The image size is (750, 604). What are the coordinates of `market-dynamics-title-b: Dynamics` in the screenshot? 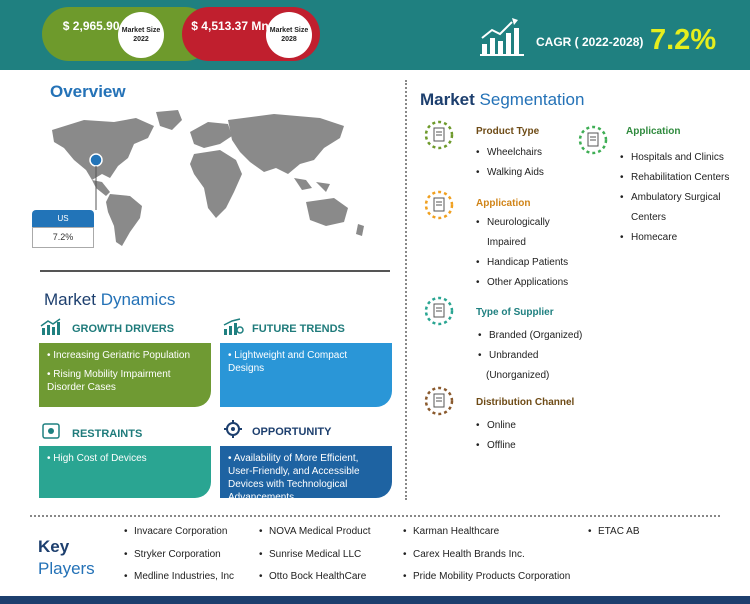 It's located at (135, 299).